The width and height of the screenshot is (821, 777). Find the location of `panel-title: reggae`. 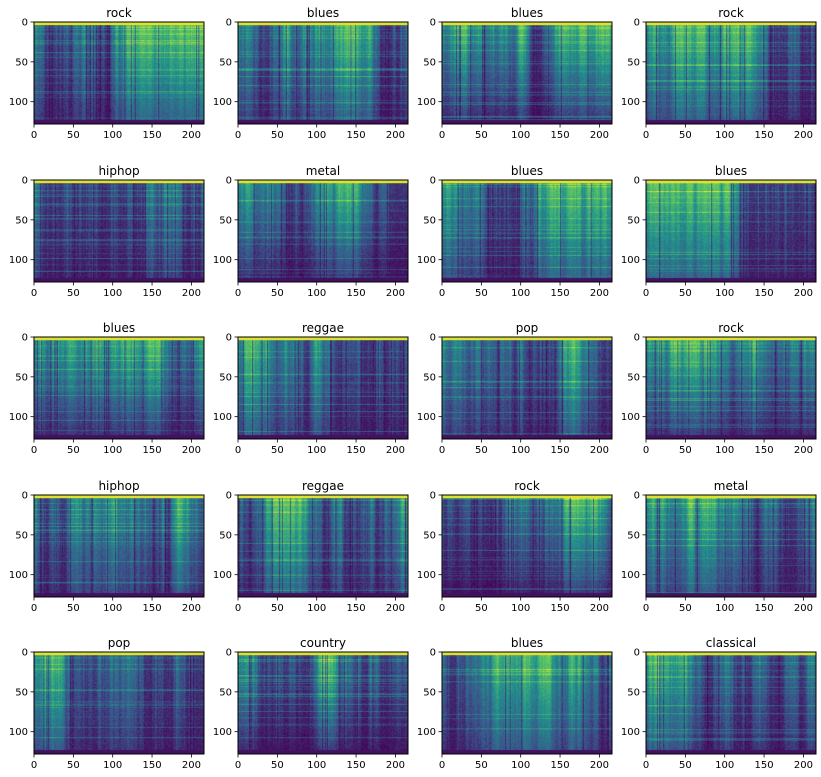

panel-title: reggae is located at coordinates (323, 486).